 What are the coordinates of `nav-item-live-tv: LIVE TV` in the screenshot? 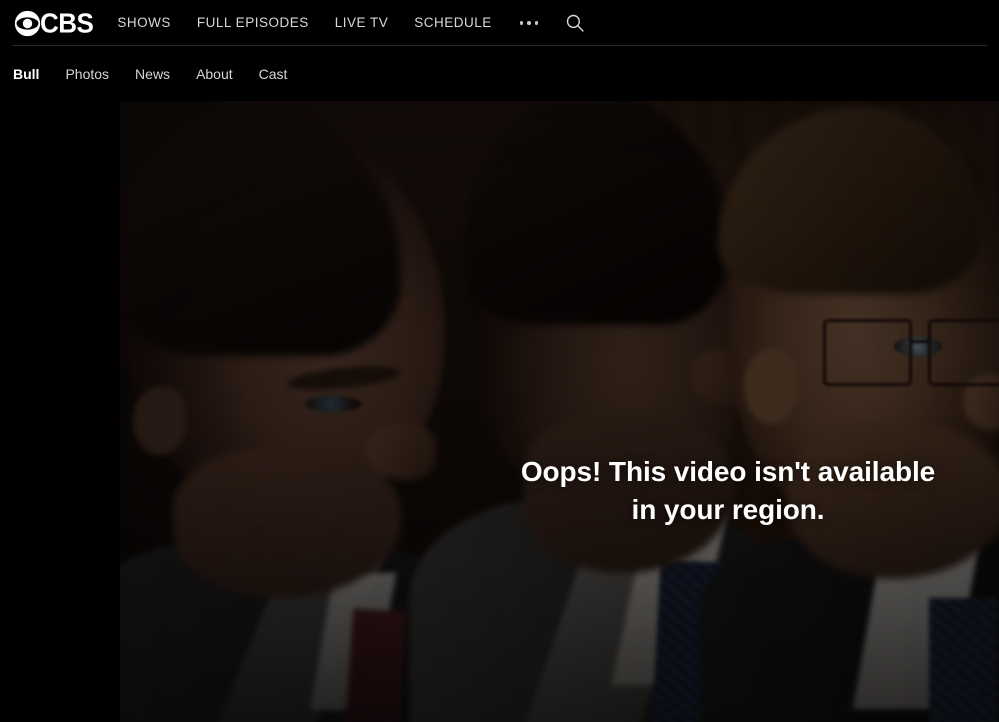 It's located at (362, 23).